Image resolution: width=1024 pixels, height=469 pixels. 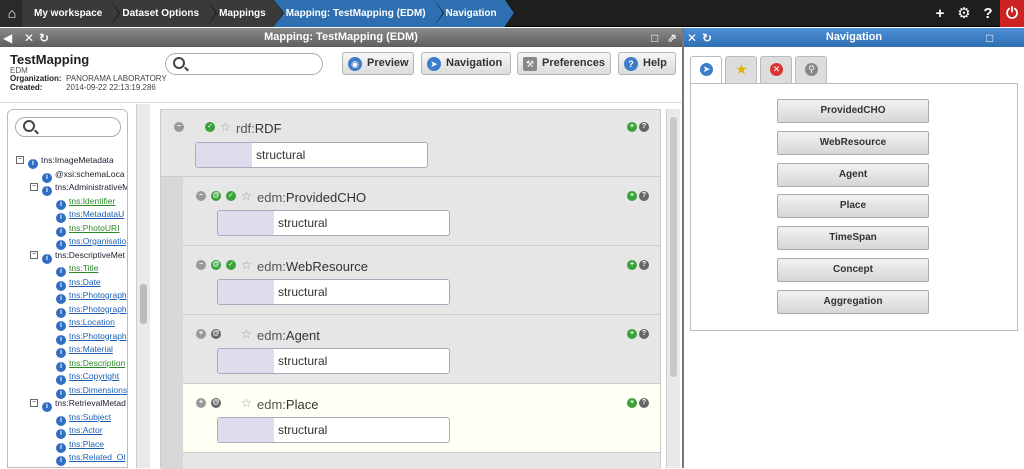 What do you see at coordinates (672, 38) in the screenshot?
I see `popout-icon: ⇗` at bounding box center [672, 38].